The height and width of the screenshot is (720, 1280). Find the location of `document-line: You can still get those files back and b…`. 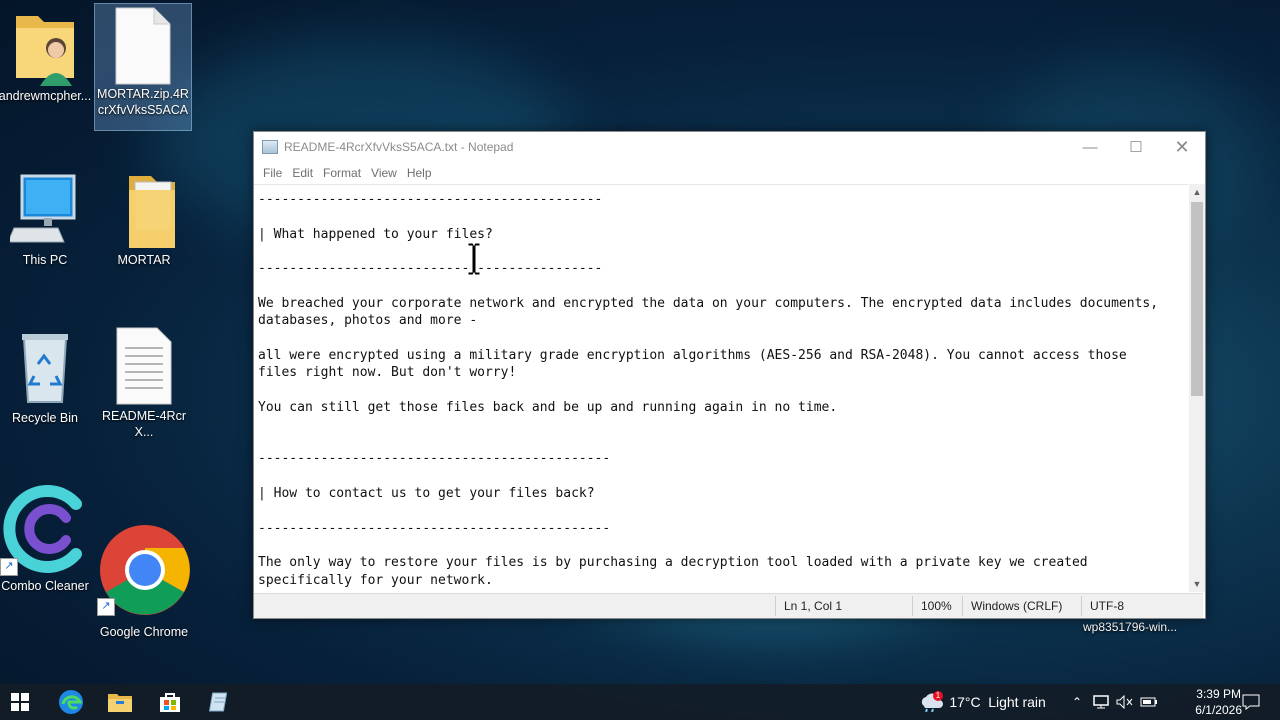

document-line: You can still get those files back and b… is located at coordinates (548, 407).